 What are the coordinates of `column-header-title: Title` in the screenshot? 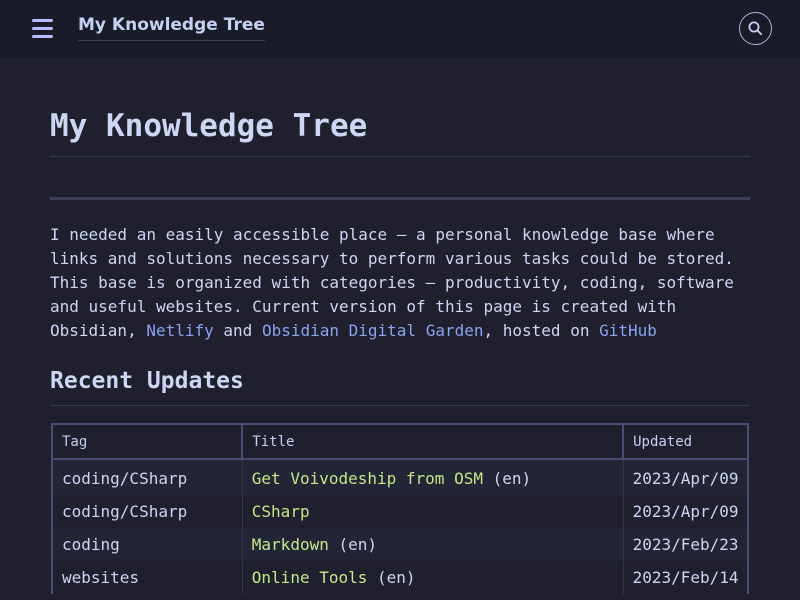 It's located at (433, 441).